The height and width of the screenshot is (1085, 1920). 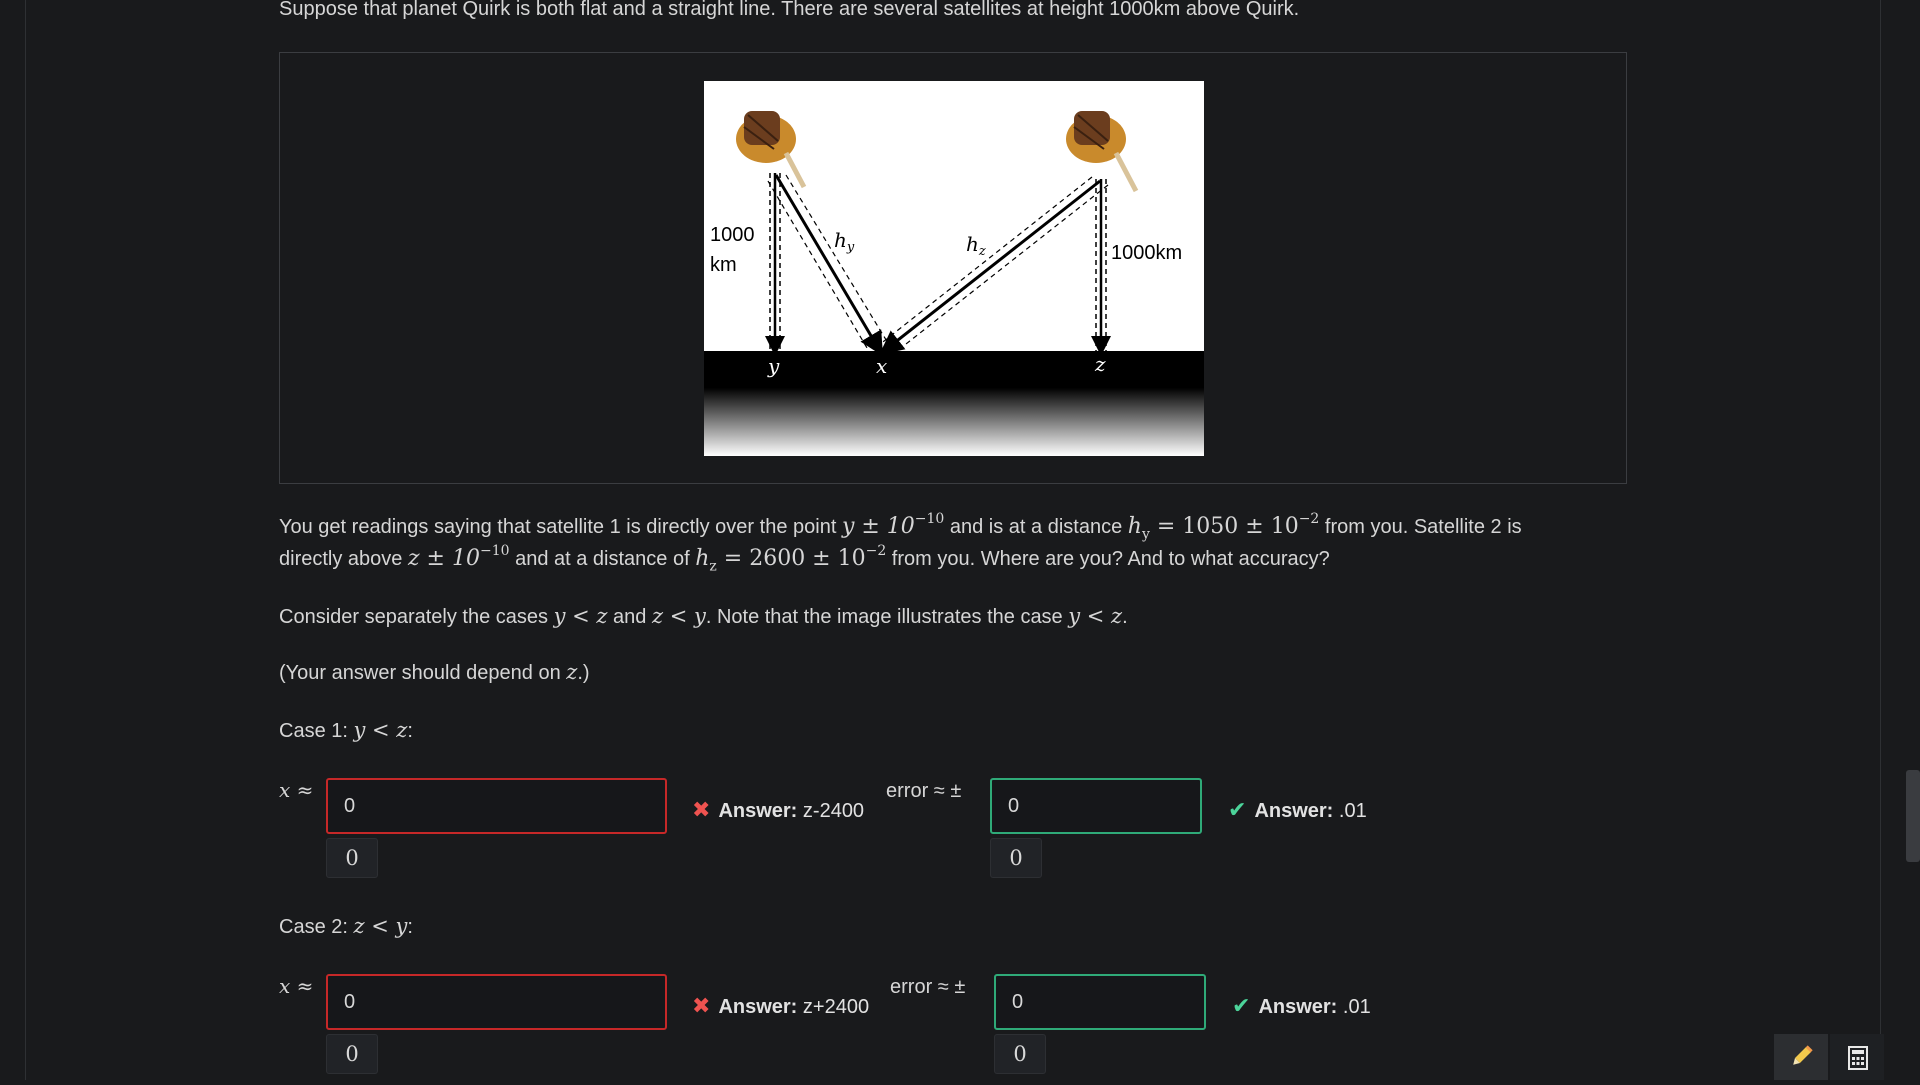 What do you see at coordinates (954, 268) in the screenshot?
I see `satellite-diagram: 1000 km 1000km hy hz y x z` at bounding box center [954, 268].